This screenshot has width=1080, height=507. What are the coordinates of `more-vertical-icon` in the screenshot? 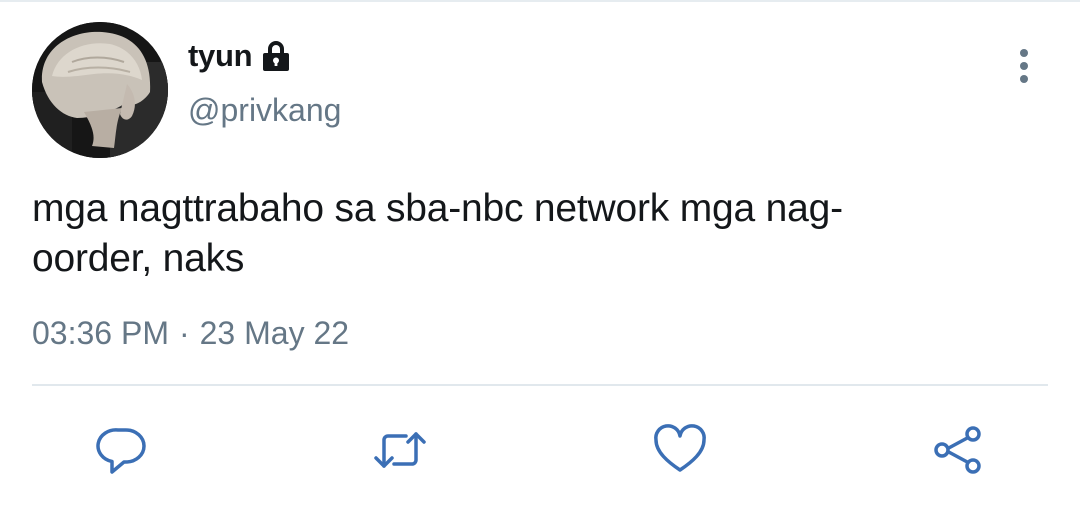 It's located at (1024, 66).